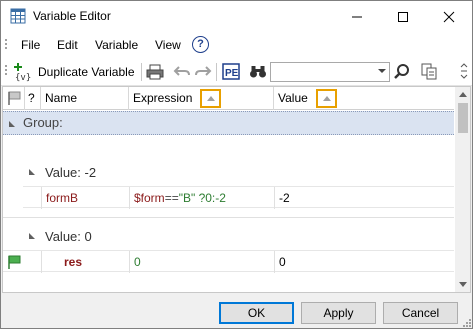 Image resolution: width=473 pixels, height=329 pixels. What do you see at coordinates (30, 45) in the screenshot?
I see `menu-file: File` at bounding box center [30, 45].